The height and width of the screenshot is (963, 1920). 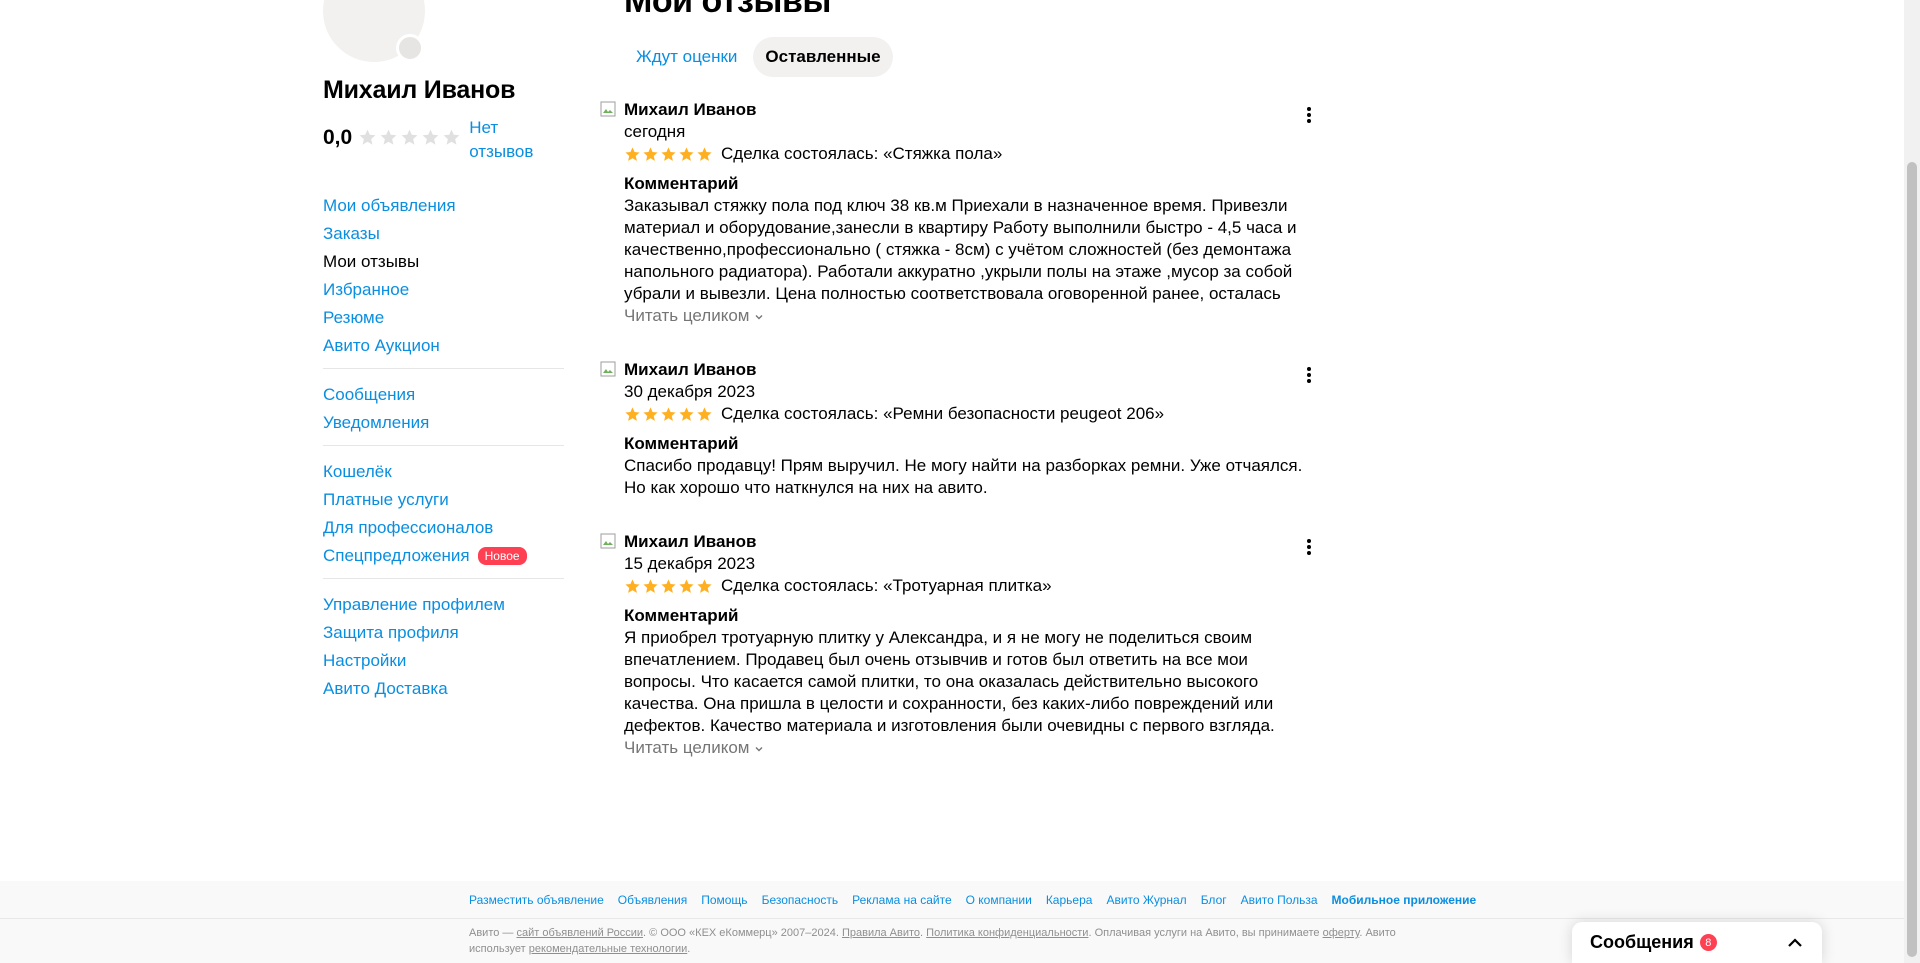 What do you see at coordinates (724, 900) in the screenshot?
I see `footer-link-help: Помощь` at bounding box center [724, 900].